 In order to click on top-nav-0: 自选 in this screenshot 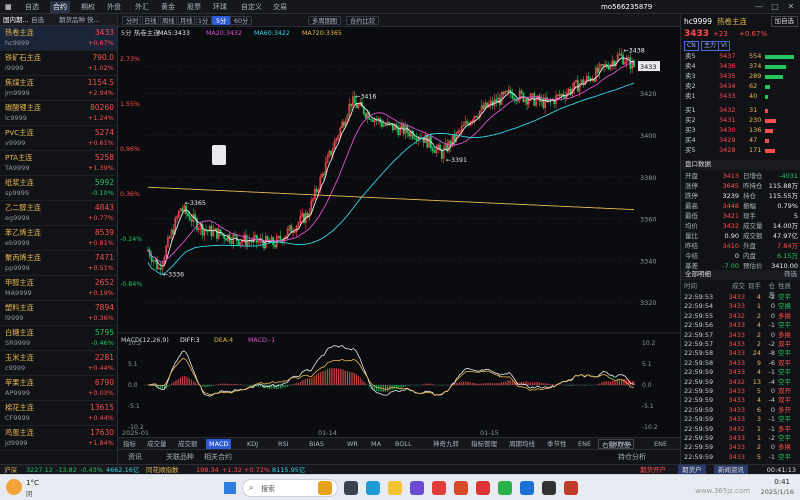, I will do `click(32, 7)`.